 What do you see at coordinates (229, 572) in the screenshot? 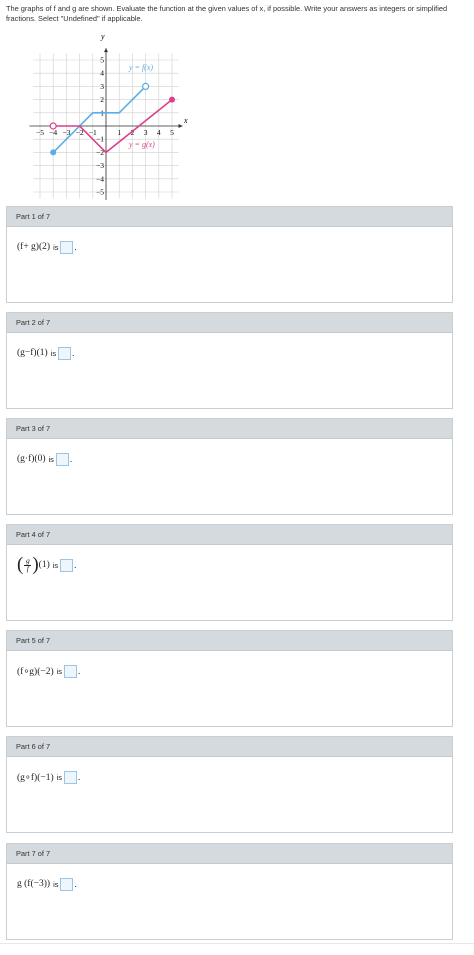
I see `part-4: Part 4 of 7 ( g f ) (1) is .` at bounding box center [229, 572].